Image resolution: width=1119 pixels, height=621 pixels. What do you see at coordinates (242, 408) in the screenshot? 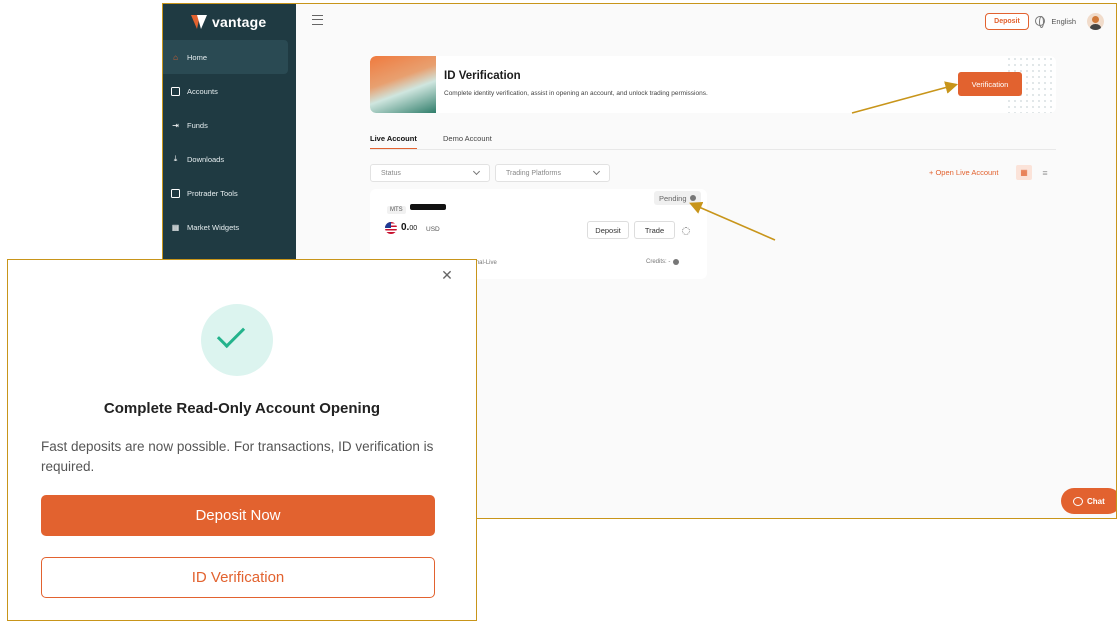
I see `modal-title: Complete Read-Only Account Opening` at bounding box center [242, 408].